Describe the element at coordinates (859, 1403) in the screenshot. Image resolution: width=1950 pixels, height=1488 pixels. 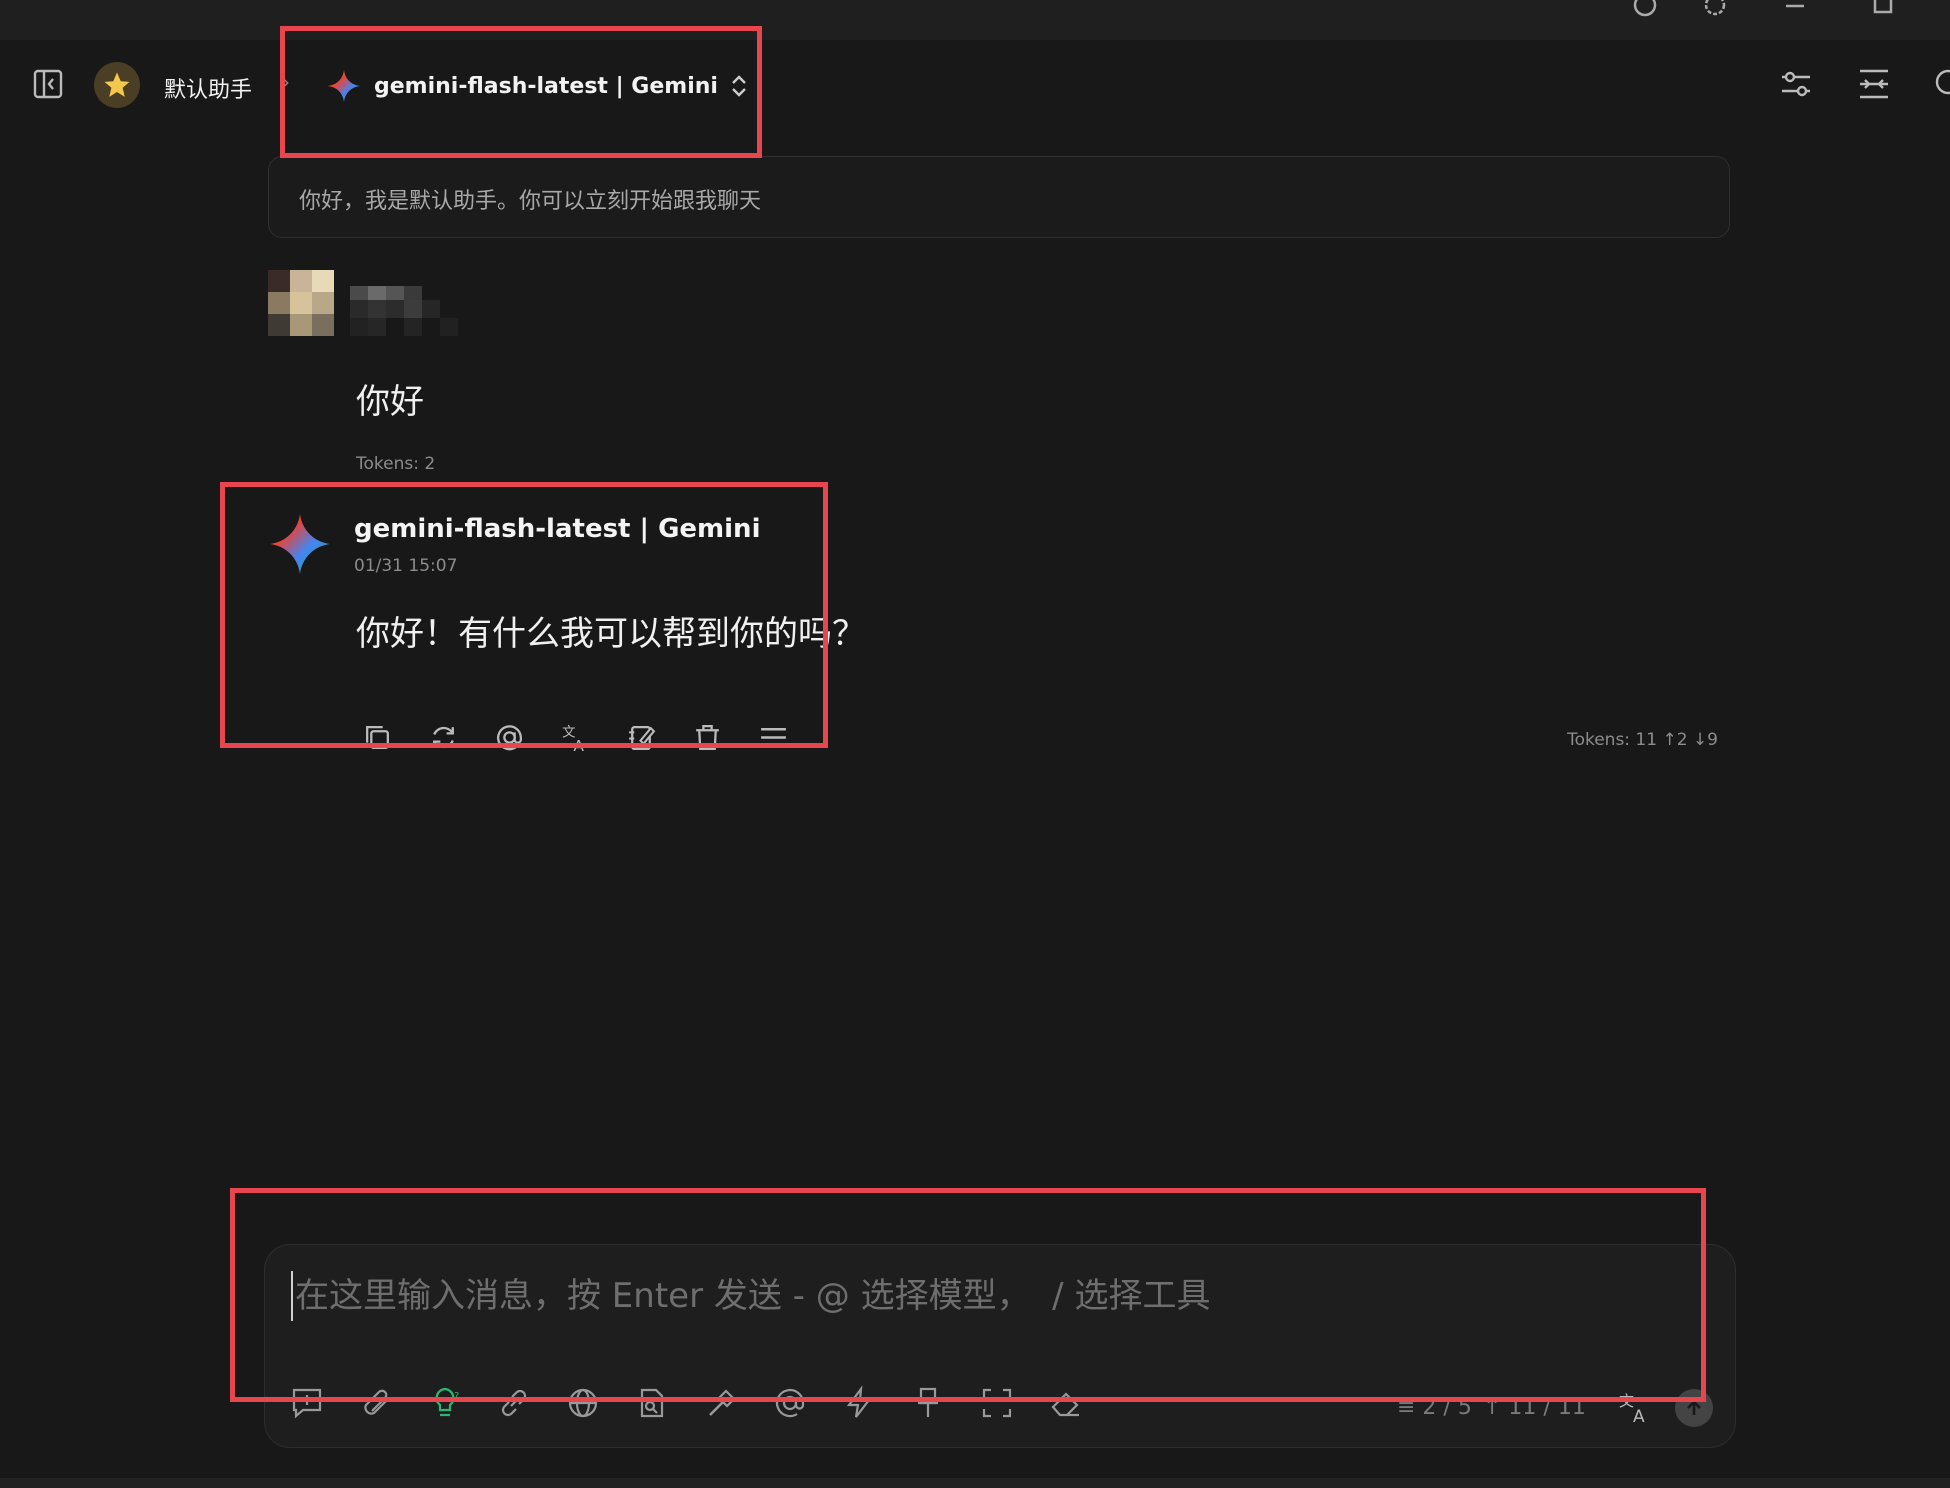
I see `quick-phrase-icon` at that location.